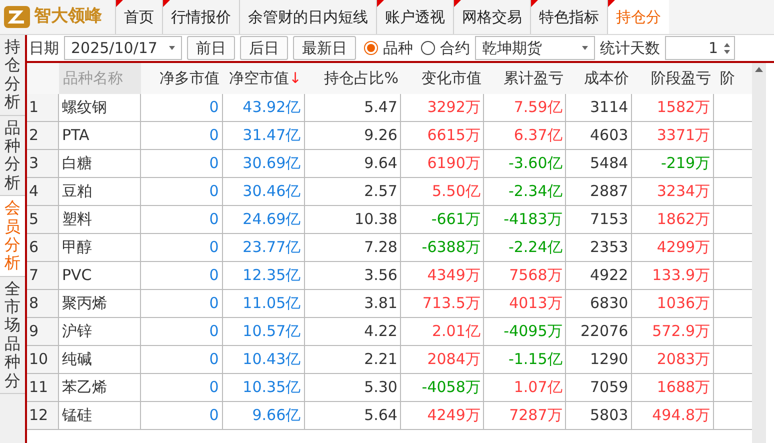 This screenshot has height=443, width=774. Describe the element at coordinates (123, 48) in the screenshot. I see `date-field: 2025/10/17` at that location.